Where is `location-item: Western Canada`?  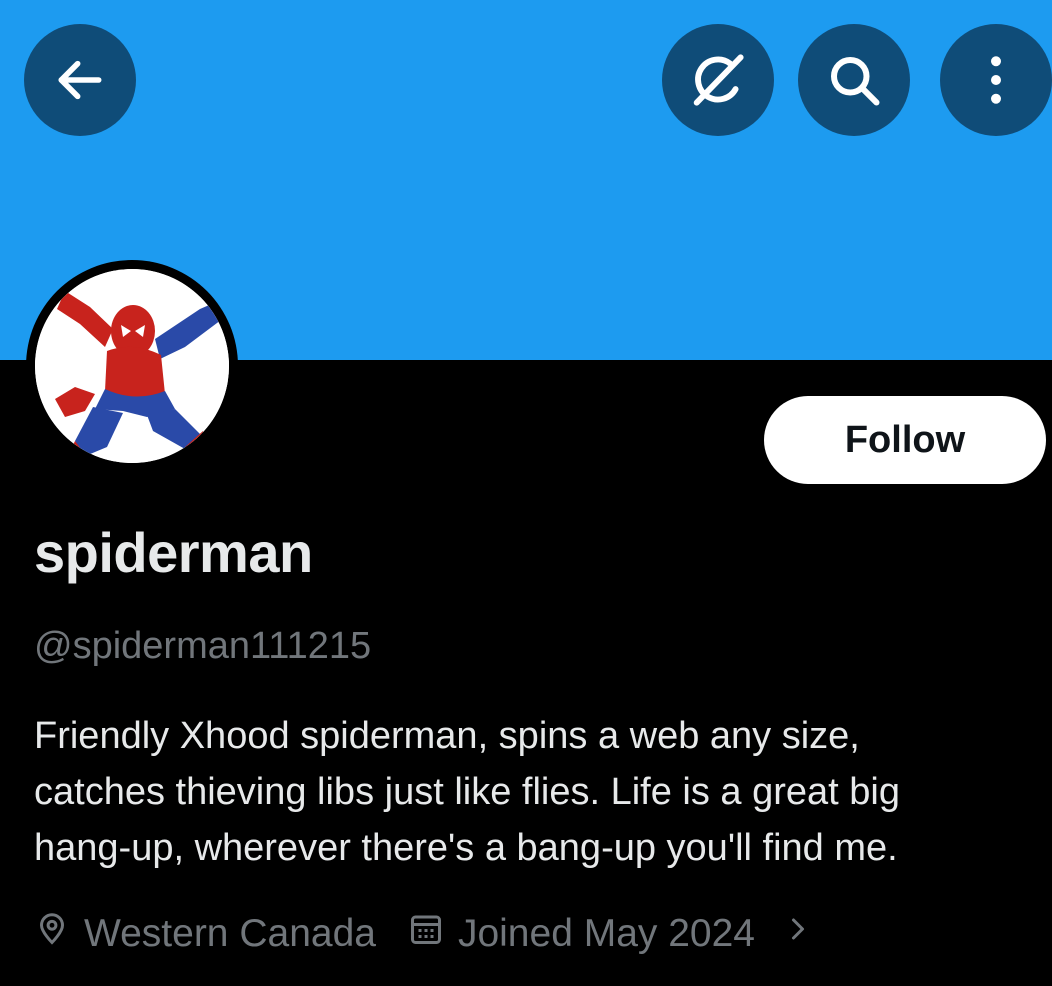 location-item: Western Canada is located at coordinates (205, 934).